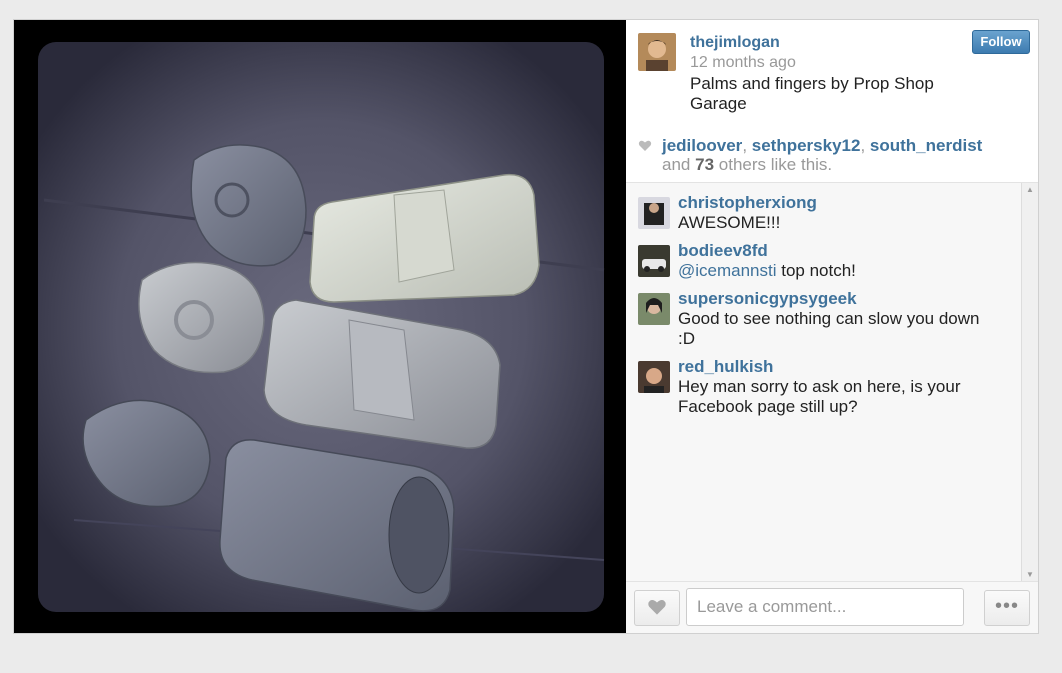 The width and height of the screenshot is (1062, 673). What do you see at coordinates (926, 145) in the screenshot?
I see `liker-name: south_nerdist` at bounding box center [926, 145].